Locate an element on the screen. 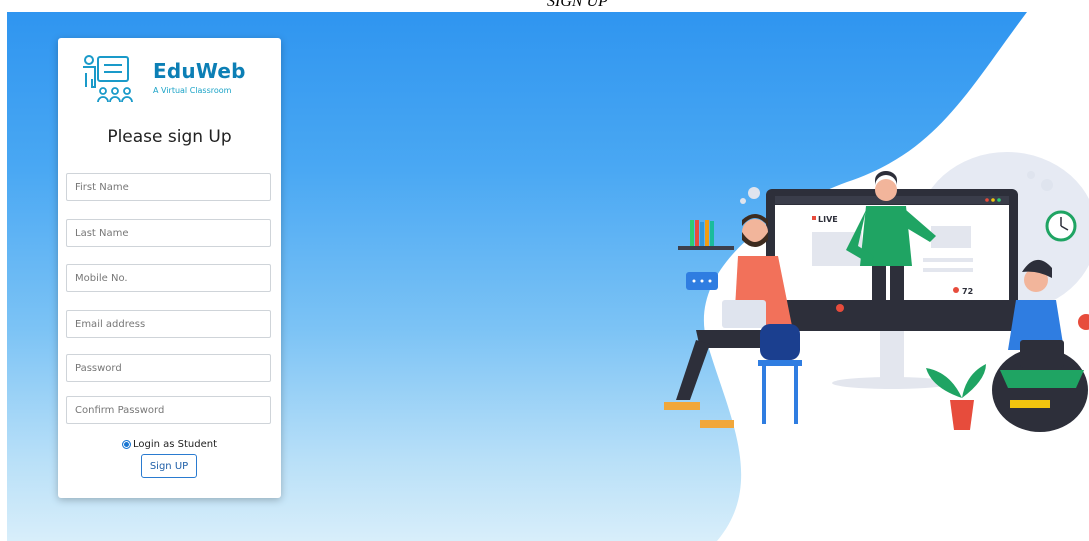 The image size is (1089, 541). brand-tagline: A Virtual Classroom is located at coordinates (192, 90).